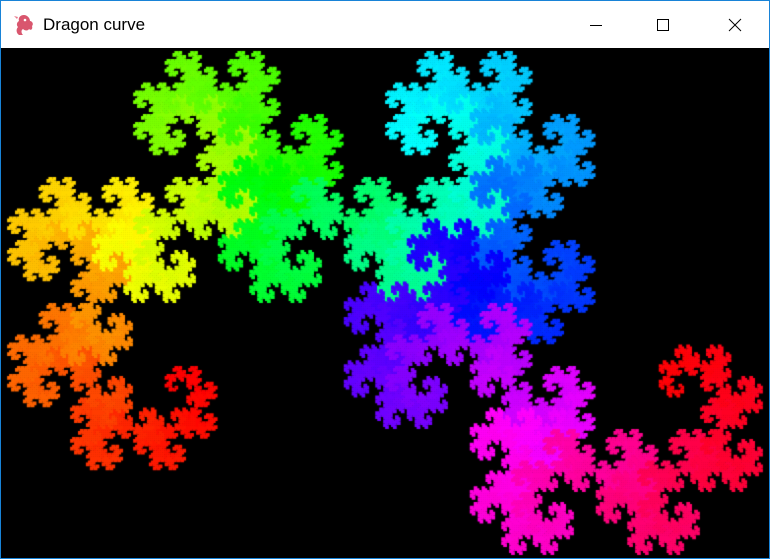 This screenshot has width=770, height=559. I want to click on minimize-button, so click(596, 24).